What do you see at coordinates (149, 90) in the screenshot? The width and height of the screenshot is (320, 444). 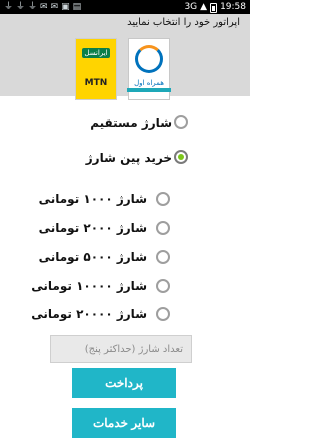 I see `operator-selected-indicator` at bounding box center [149, 90].